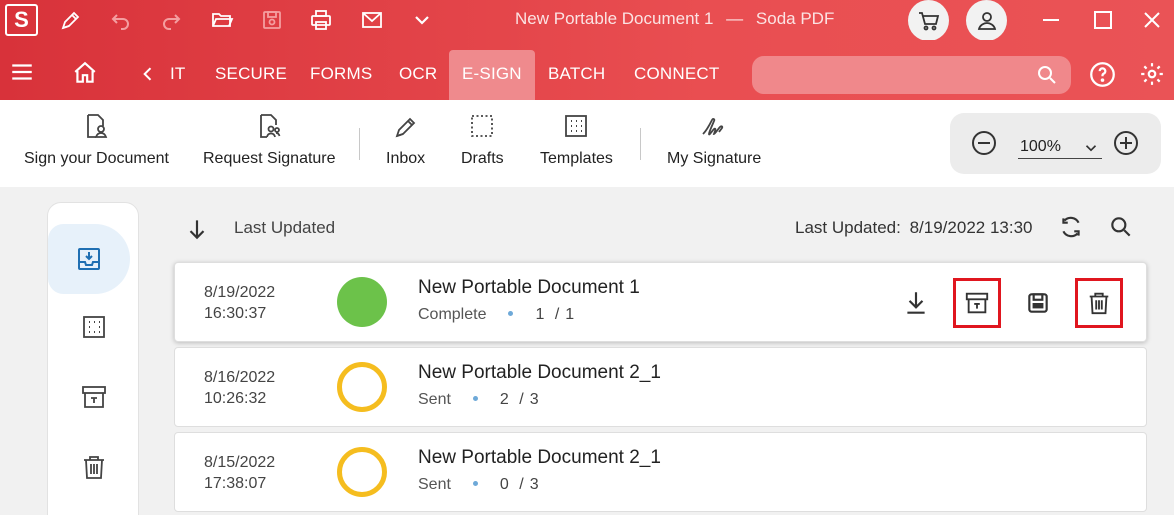 The height and width of the screenshot is (515, 1174). Describe the element at coordinates (269, 158) in the screenshot. I see `tool-label: Request Signature` at that location.